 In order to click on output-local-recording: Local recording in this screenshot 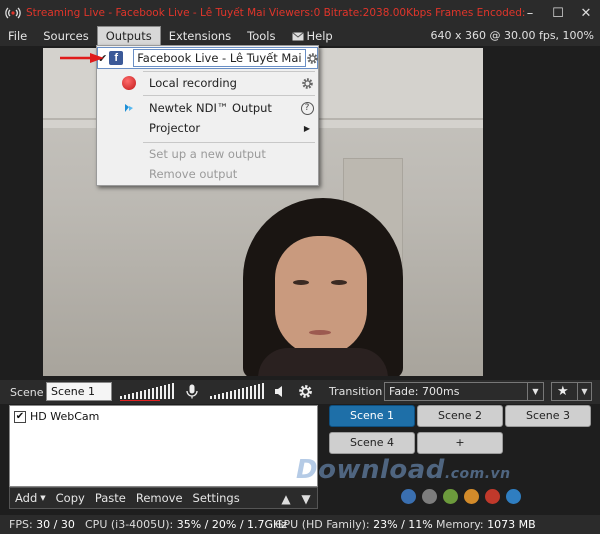, I will do `click(207, 83)`.